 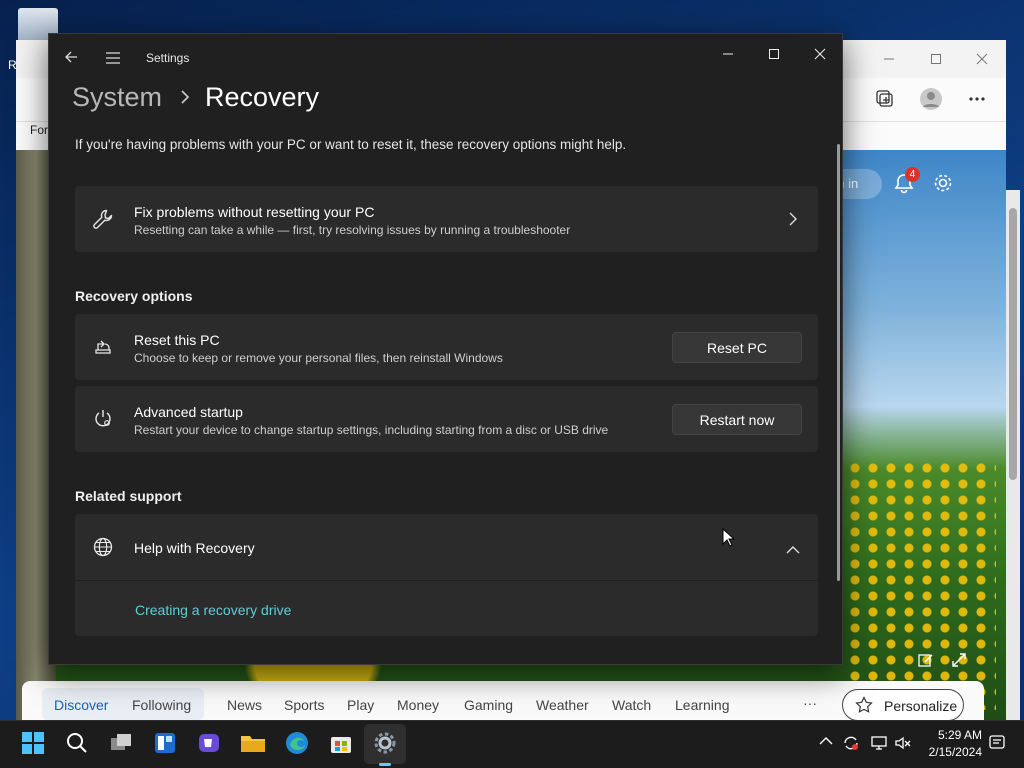 What do you see at coordinates (33, 743) in the screenshot?
I see `start-windows-icon` at bounding box center [33, 743].